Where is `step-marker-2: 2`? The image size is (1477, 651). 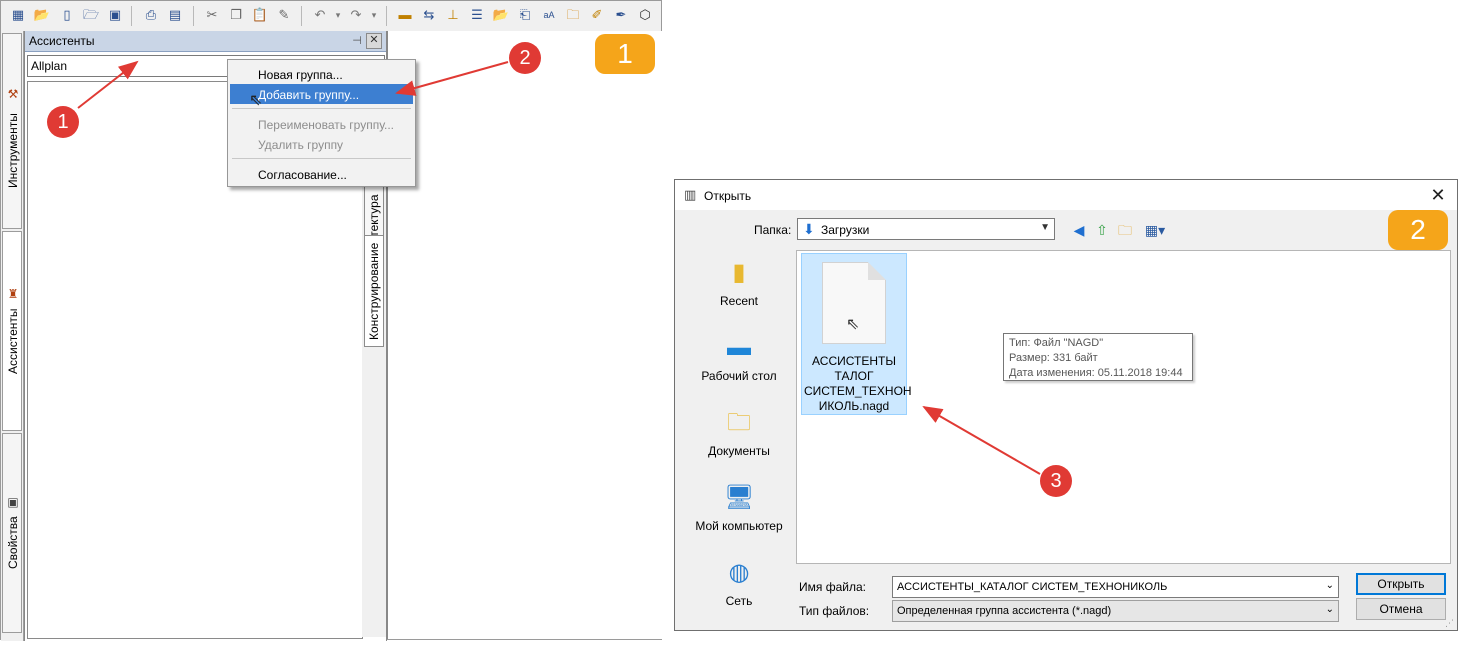 step-marker-2: 2 is located at coordinates (525, 58).